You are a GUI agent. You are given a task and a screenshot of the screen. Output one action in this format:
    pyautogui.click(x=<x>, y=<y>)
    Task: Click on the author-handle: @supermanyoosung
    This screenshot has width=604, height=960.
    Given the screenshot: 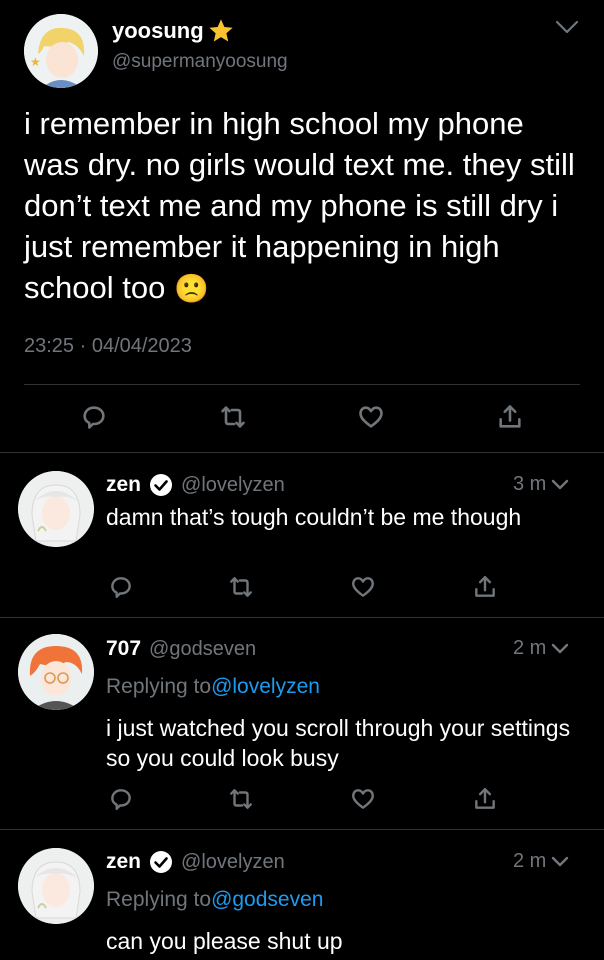 What is the action you would take?
    pyautogui.click(x=200, y=62)
    